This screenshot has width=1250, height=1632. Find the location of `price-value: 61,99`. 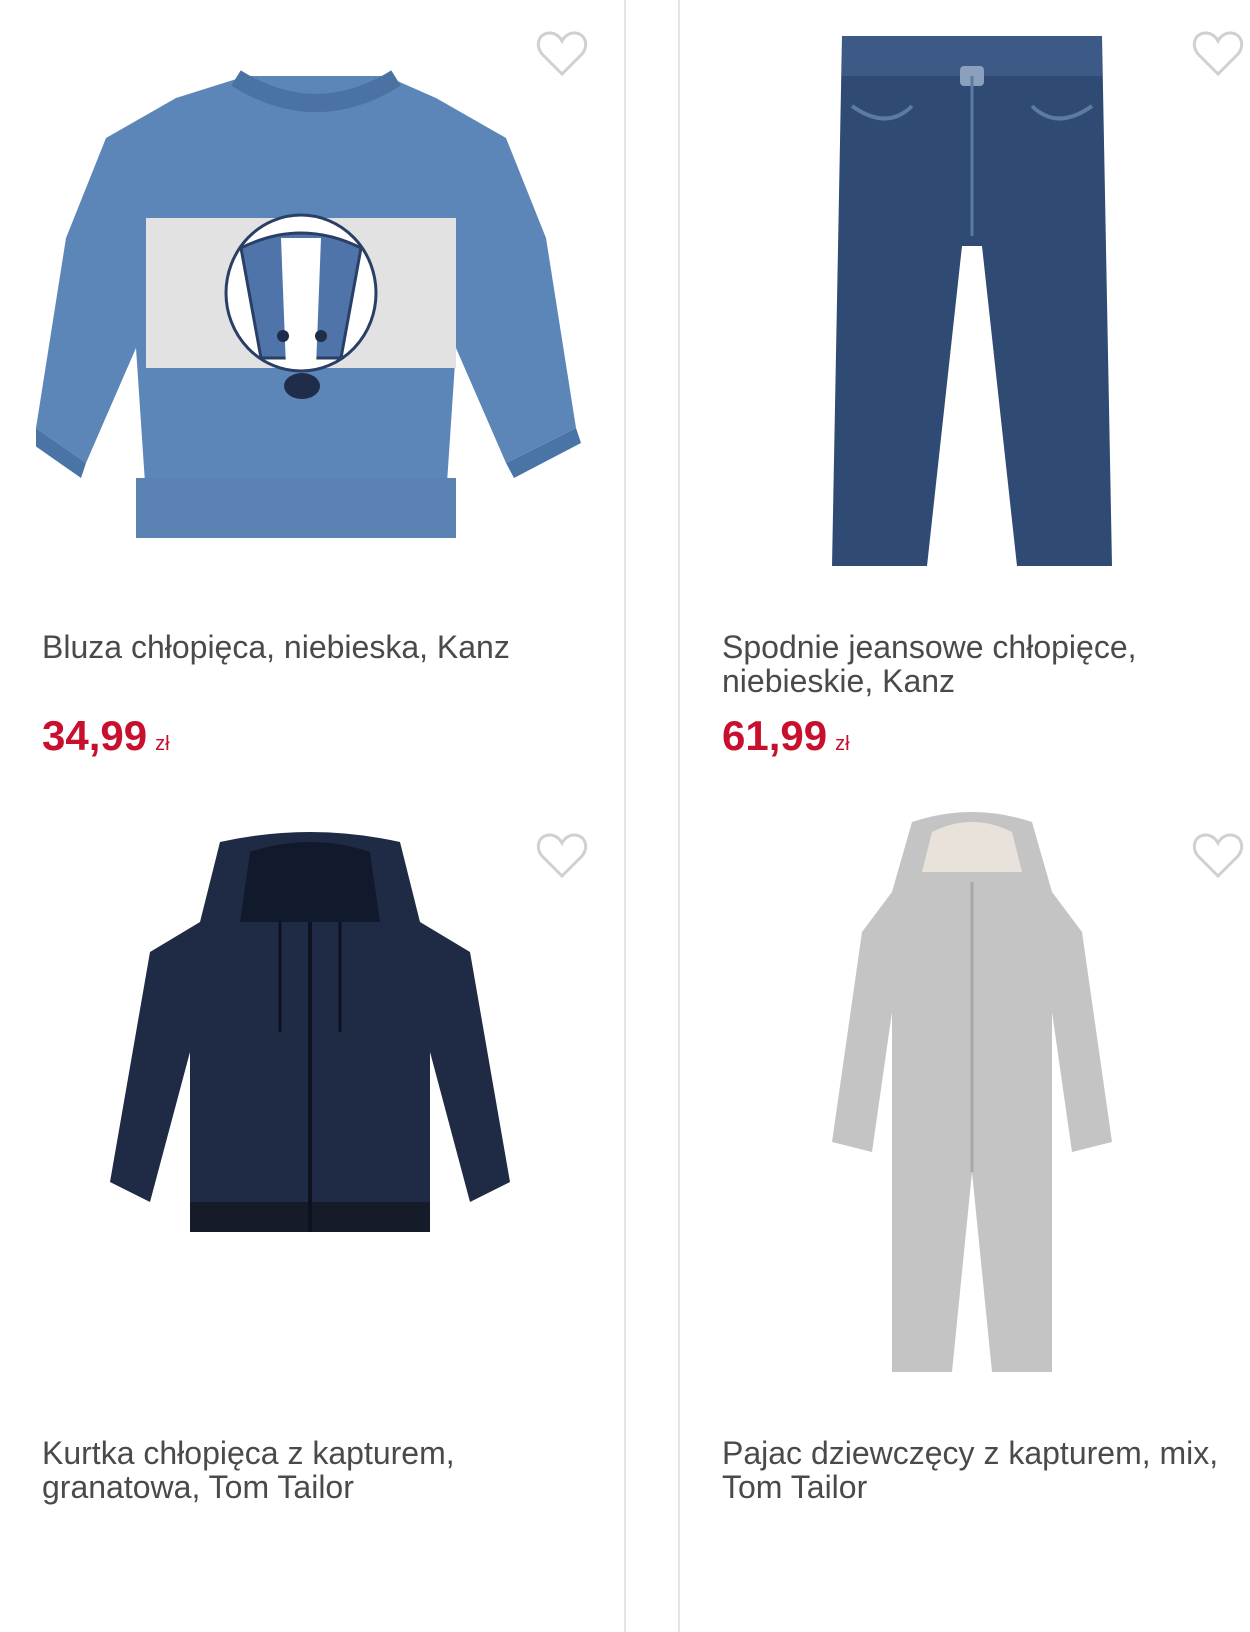

price-value: 61,99 is located at coordinates (775, 735).